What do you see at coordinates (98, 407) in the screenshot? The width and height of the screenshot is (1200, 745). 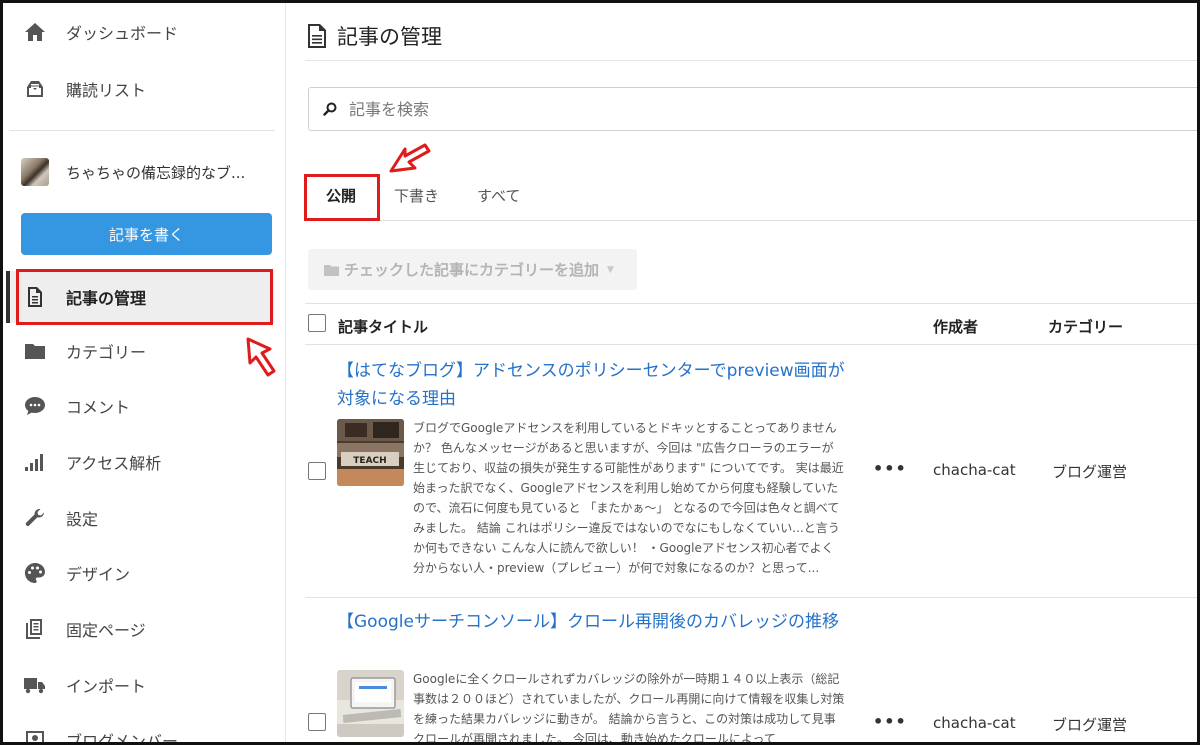 I see `sidebar-item-label: コメント` at bounding box center [98, 407].